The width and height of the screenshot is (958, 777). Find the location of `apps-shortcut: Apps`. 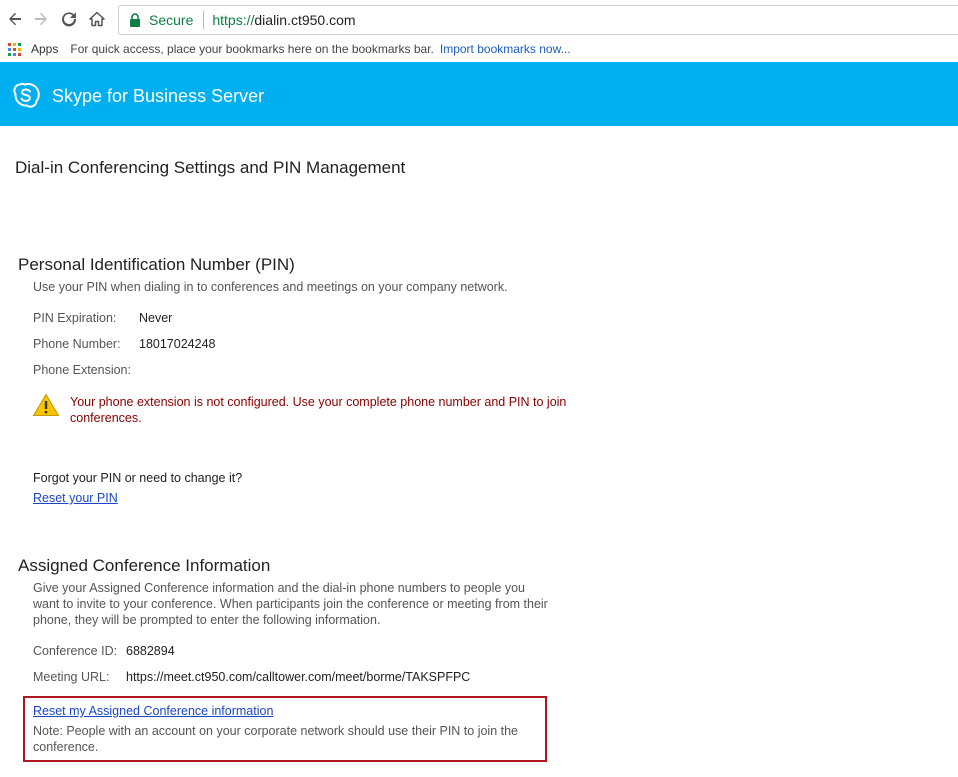

apps-shortcut: Apps is located at coordinates (44, 49).